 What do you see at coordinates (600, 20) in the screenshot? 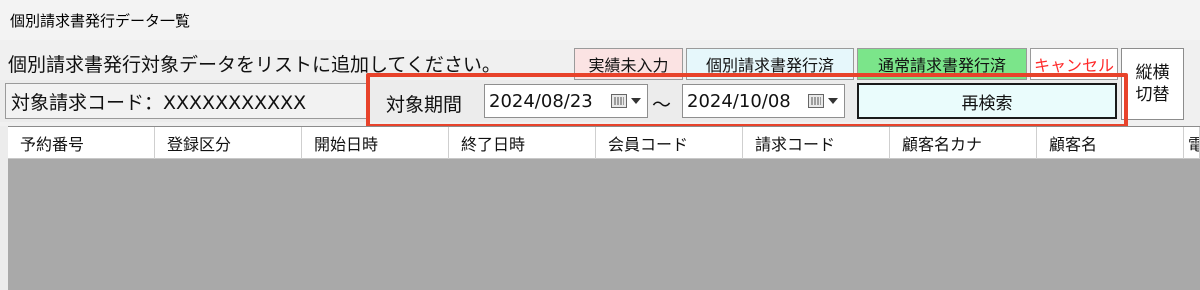
I see `title-bar: 個別請求書発行データ一覧` at bounding box center [600, 20].